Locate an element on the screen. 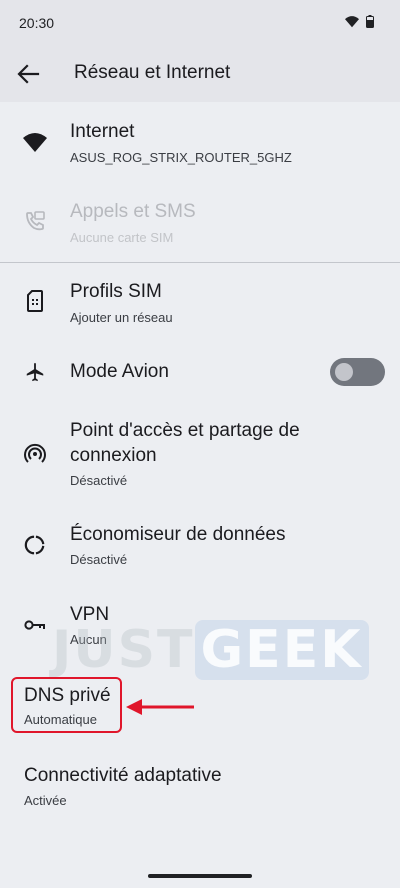 This screenshot has height=888, width=400. annotation-arrow-icon is located at coordinates (160, 707).